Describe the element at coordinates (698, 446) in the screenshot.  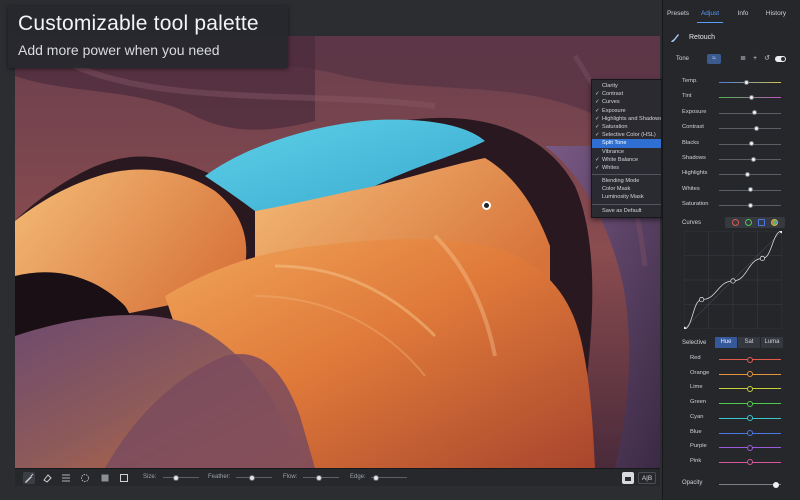
I see `color-label: Purple` at that location.